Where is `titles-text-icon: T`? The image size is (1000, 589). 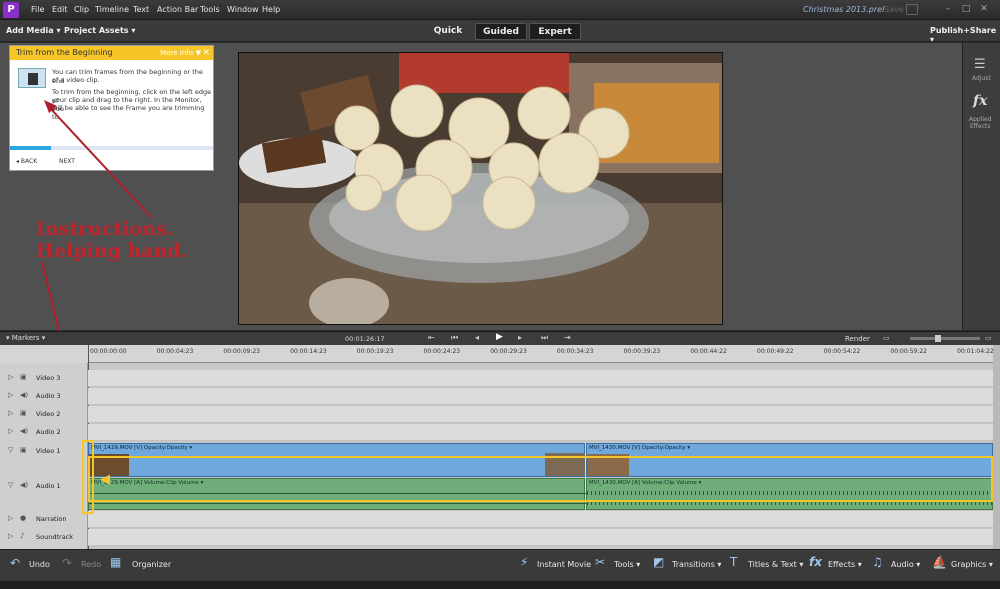 titles-text-icon: T is located at coordinates (733, 562).